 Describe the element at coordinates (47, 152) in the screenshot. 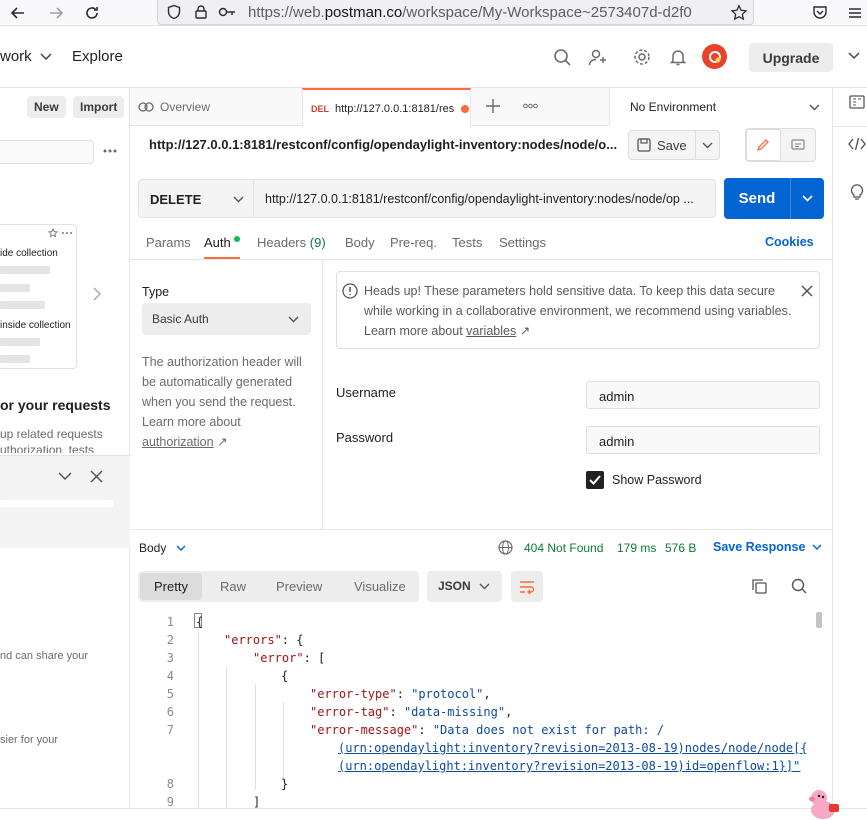

I see `sidebar-search-input` at that location.